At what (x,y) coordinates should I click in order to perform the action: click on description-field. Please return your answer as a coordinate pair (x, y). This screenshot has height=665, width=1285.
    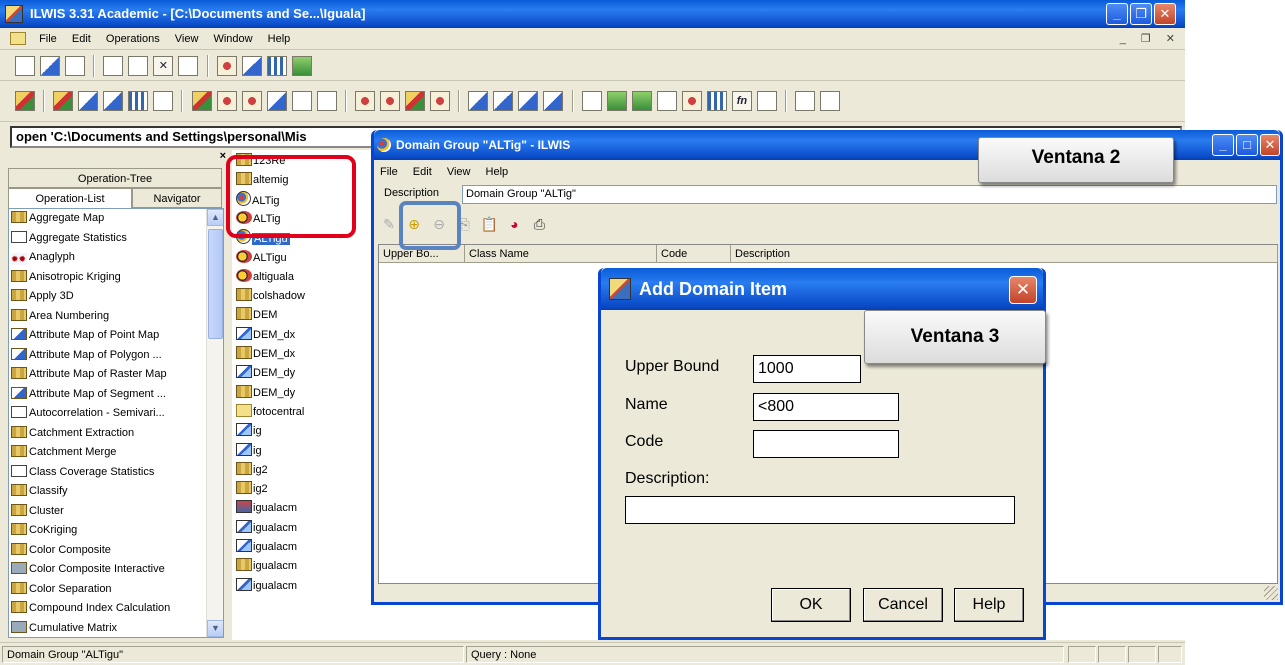
    Looking at the image, I should click on (820, 510).